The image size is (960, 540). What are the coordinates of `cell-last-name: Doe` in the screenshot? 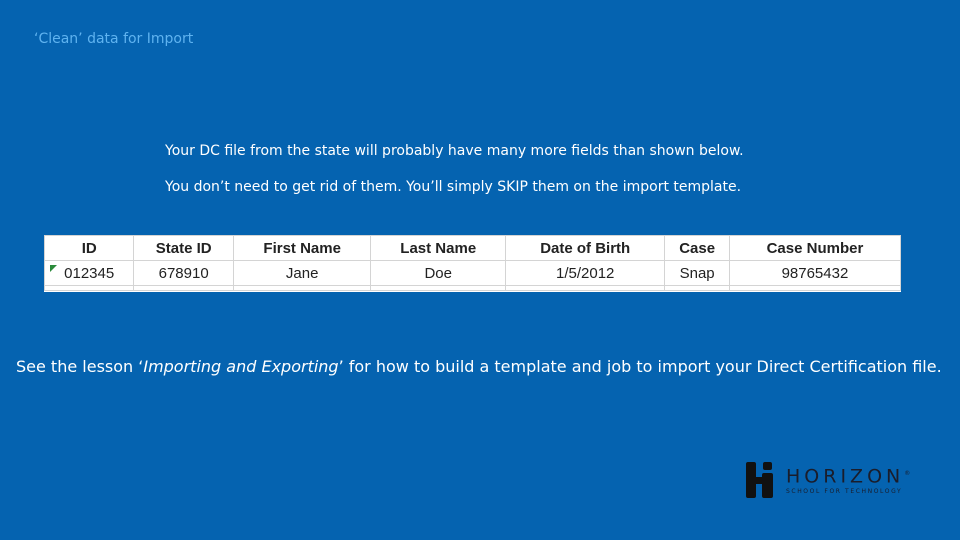 It's located at (438, 273).